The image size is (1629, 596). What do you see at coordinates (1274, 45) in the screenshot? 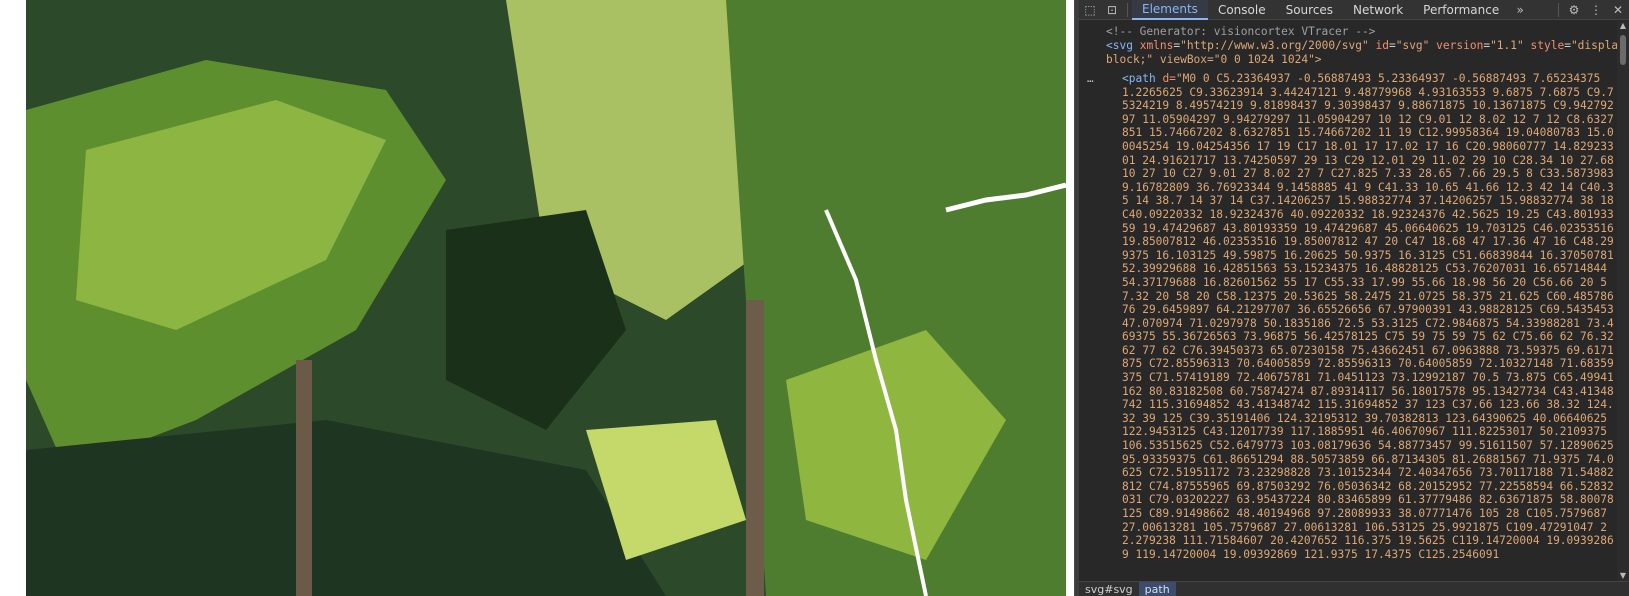
I see `attr-value: "http://www.w3.org/2000/svg"` at bounding box center [1274, 45].